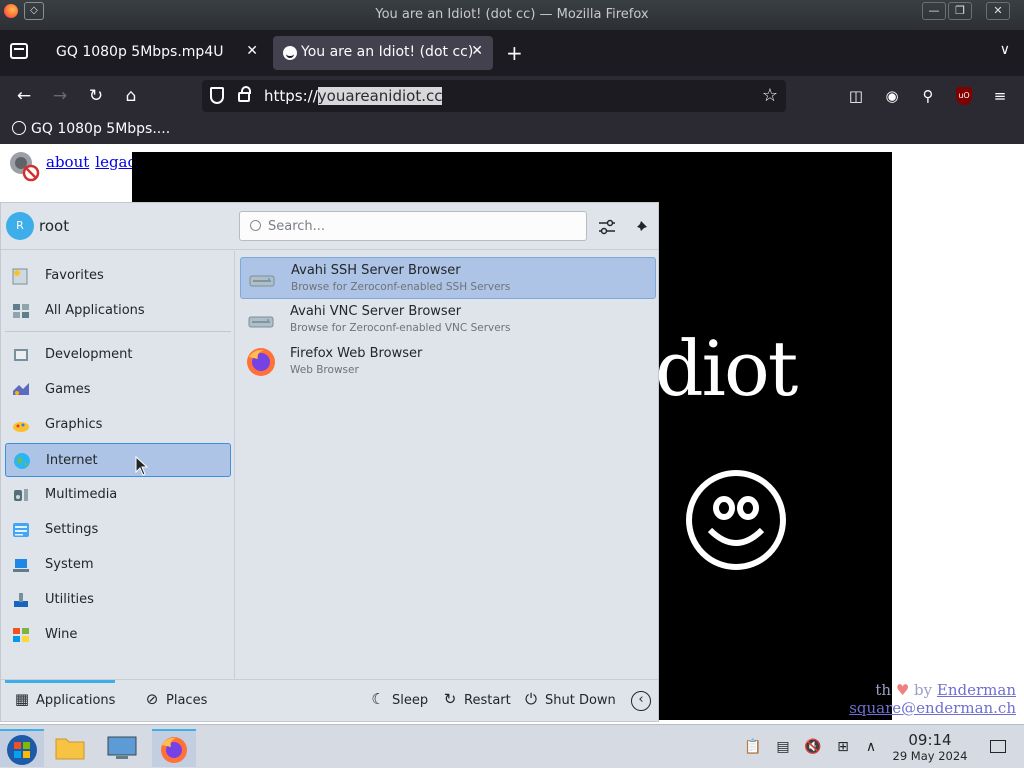 Image resolution: width=1024 pixels, height=773 pixels. Describe the element at coordinates (960, 11) in the screenshot. I see `maximize-button: ❐` at that location.